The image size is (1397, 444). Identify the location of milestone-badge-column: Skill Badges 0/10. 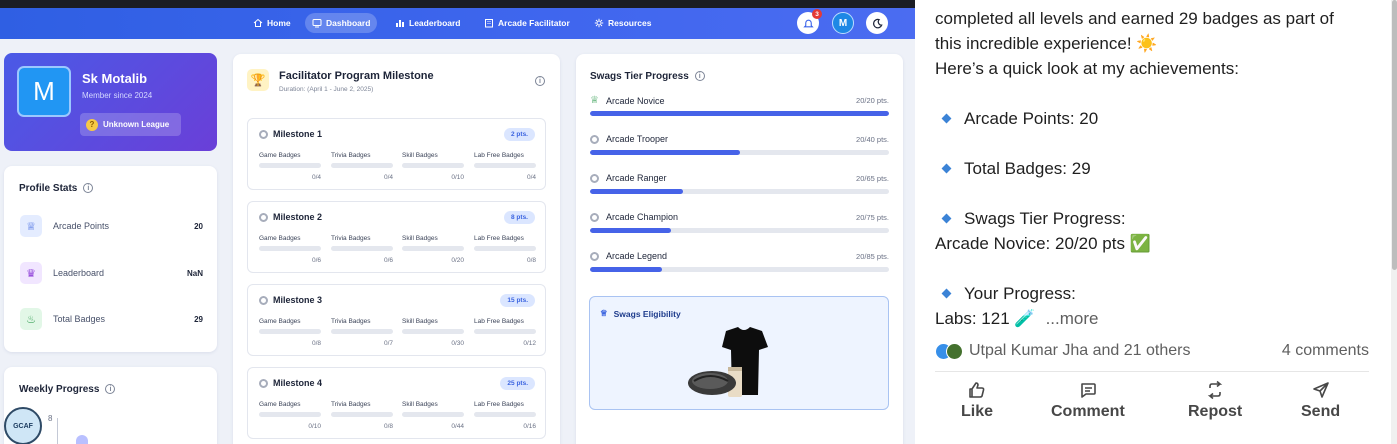
(433, 166).